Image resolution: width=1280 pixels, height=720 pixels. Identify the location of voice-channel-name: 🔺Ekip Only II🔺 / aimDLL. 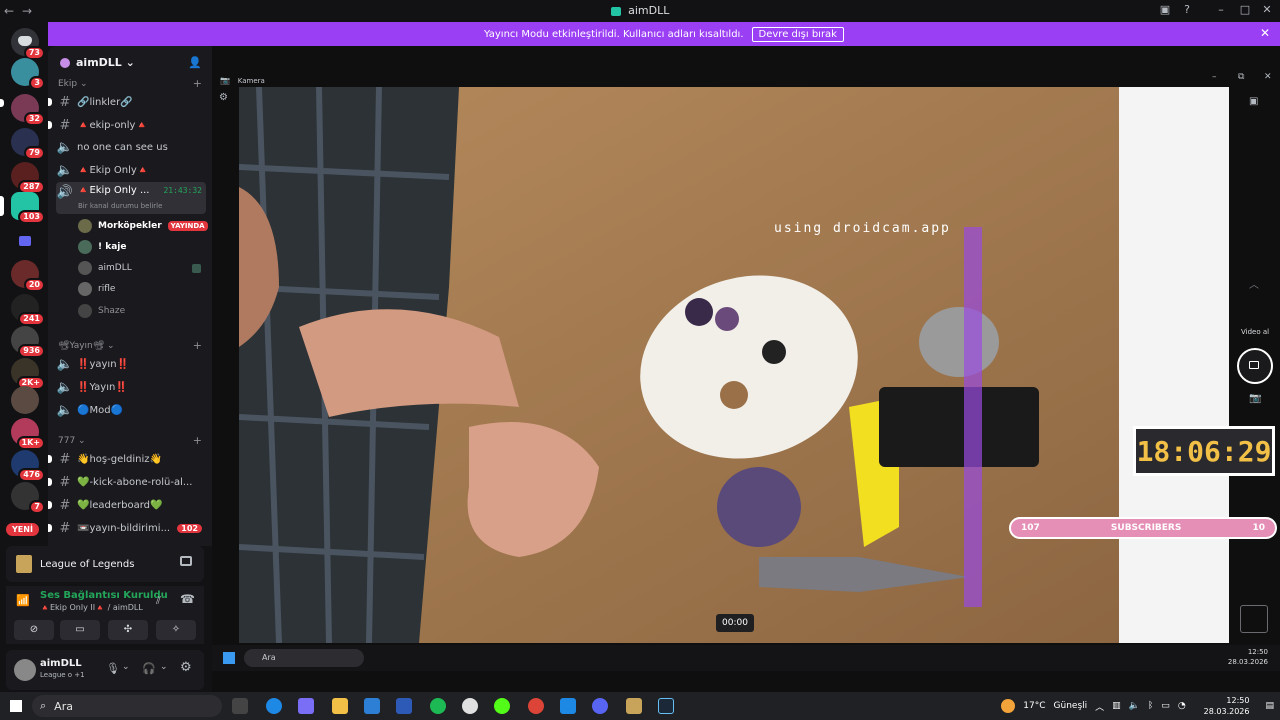
(91, 607).